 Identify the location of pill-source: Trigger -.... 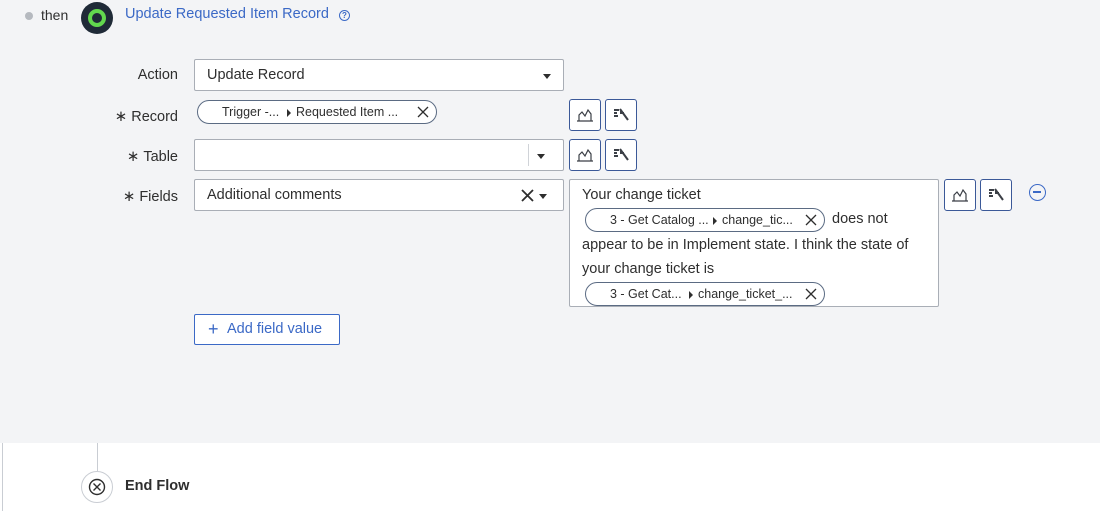
(251, 112).